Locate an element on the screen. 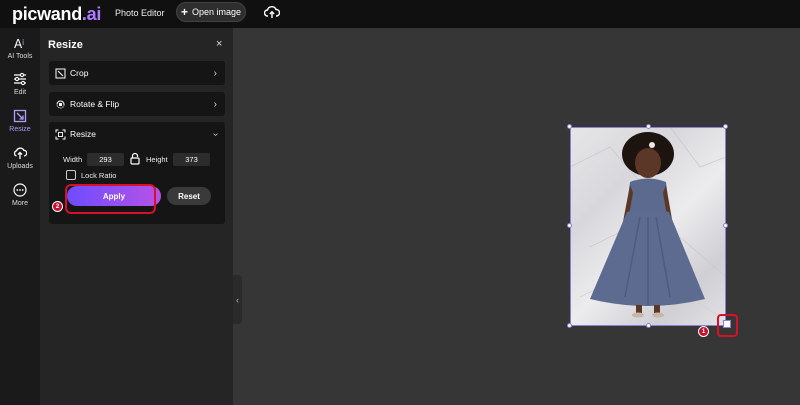 Image resolution: width=800 pixels, height=405 pixels. collapse-panel-handle: ‹ is located at coordinates (237, 299).